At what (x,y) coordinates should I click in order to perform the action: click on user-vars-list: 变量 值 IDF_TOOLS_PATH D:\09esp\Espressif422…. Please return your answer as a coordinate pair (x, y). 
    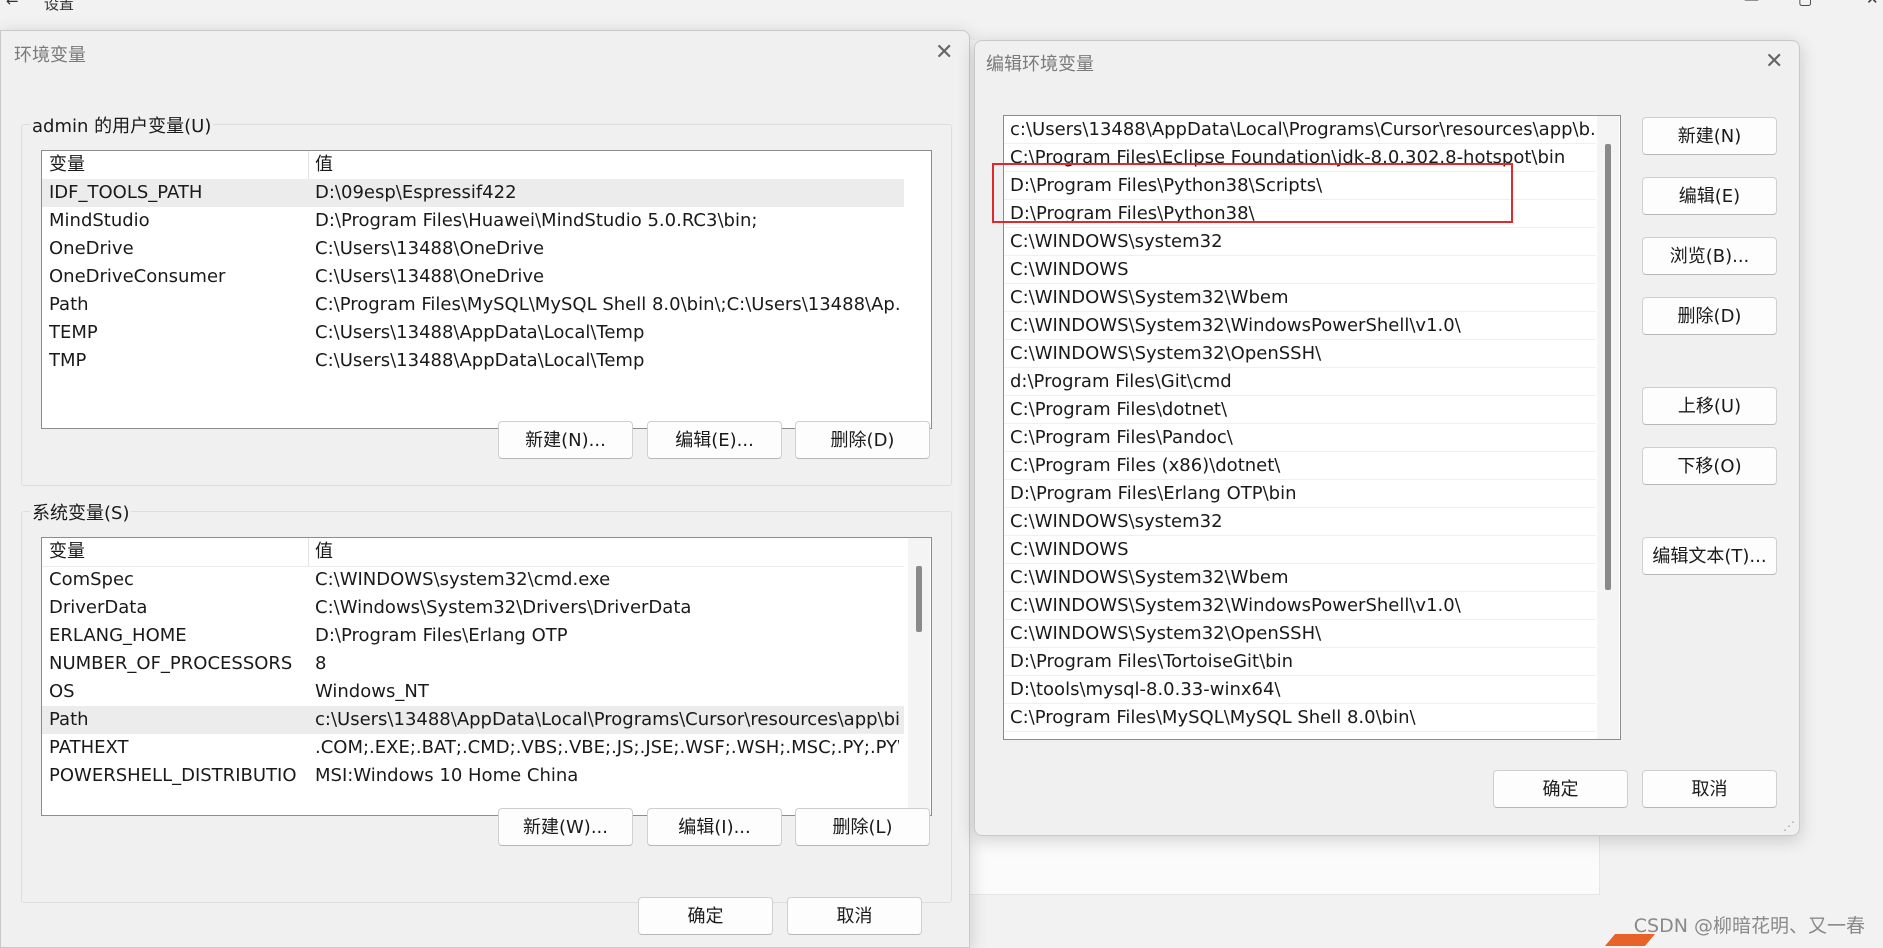
    Looking at the image, I should click on (486, 289).